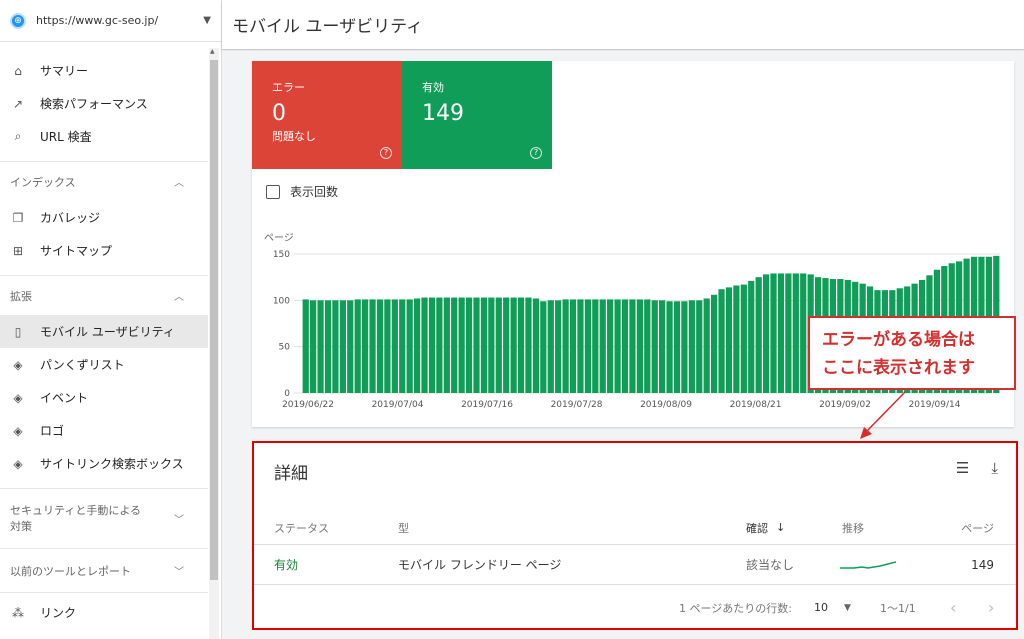  What do you see at coordinates (112, 464) in the screenshot?
I see `nav-label: サイトリンク検索ボックス` at bounding box center [112, 464].